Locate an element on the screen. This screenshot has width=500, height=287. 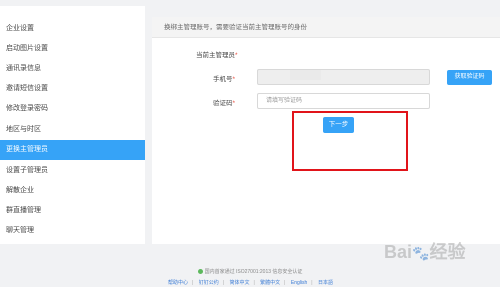
footer-link-help: 帮助中心 is located at coordinates (178, 283).